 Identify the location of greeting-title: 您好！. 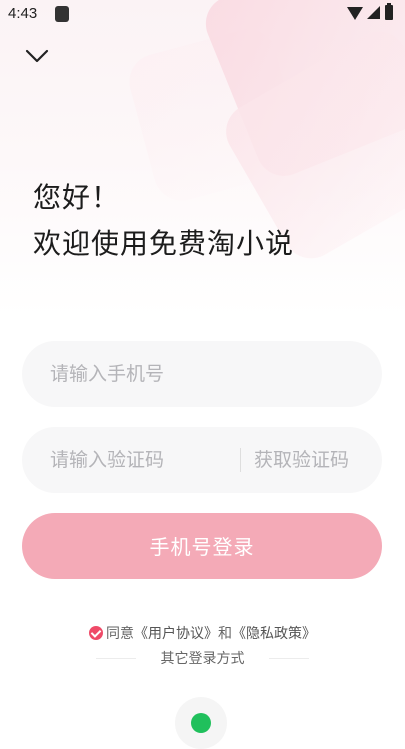
(77, 197).